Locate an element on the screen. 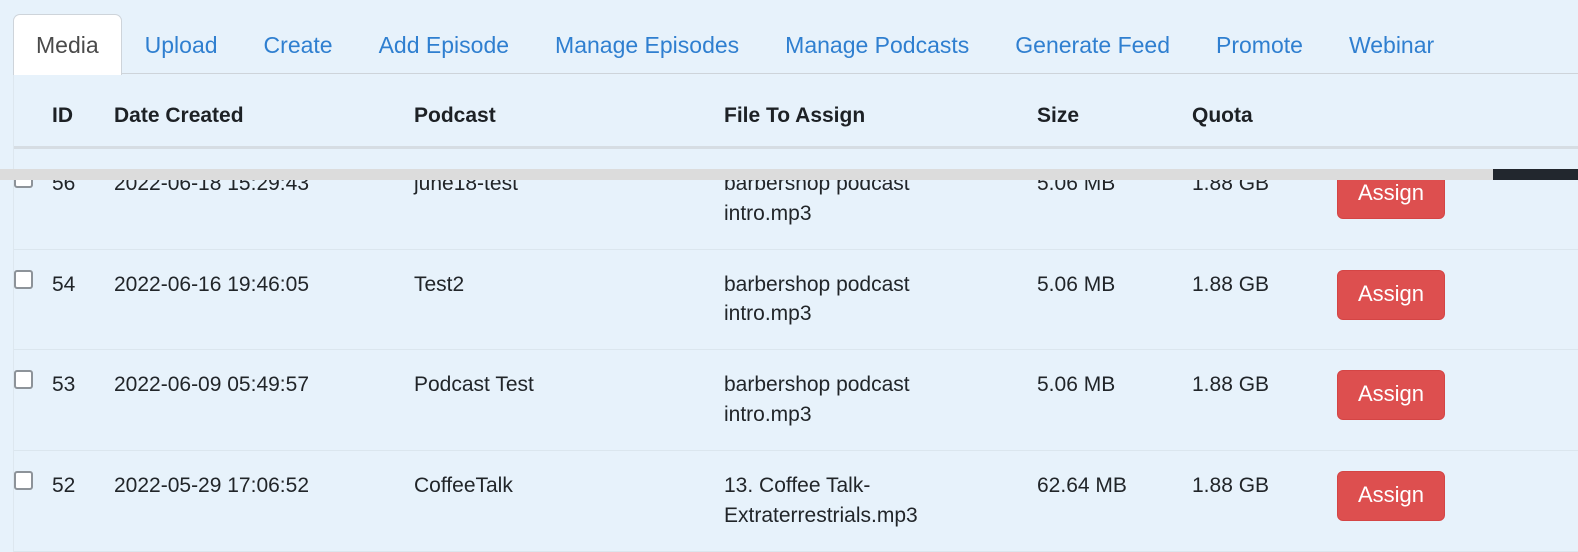 This screenshot has height=552, width=1578. cell-id: 54 is located at coordinates (83, 300).